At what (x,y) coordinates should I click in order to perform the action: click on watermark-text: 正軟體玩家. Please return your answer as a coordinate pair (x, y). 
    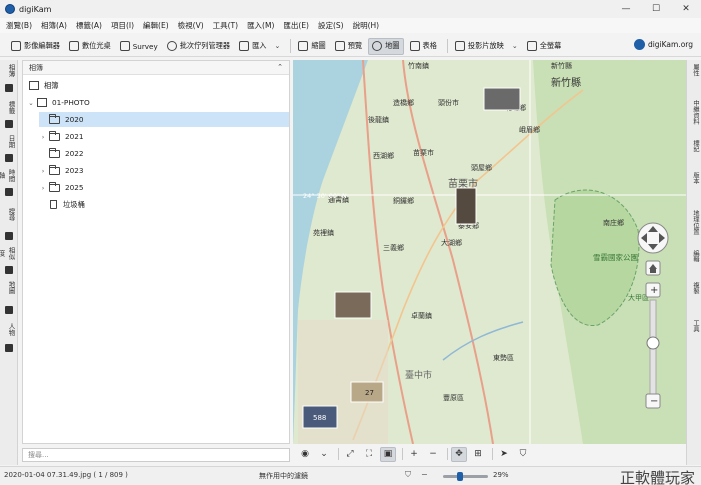
    Looking at the image, I should click on (657, 477).